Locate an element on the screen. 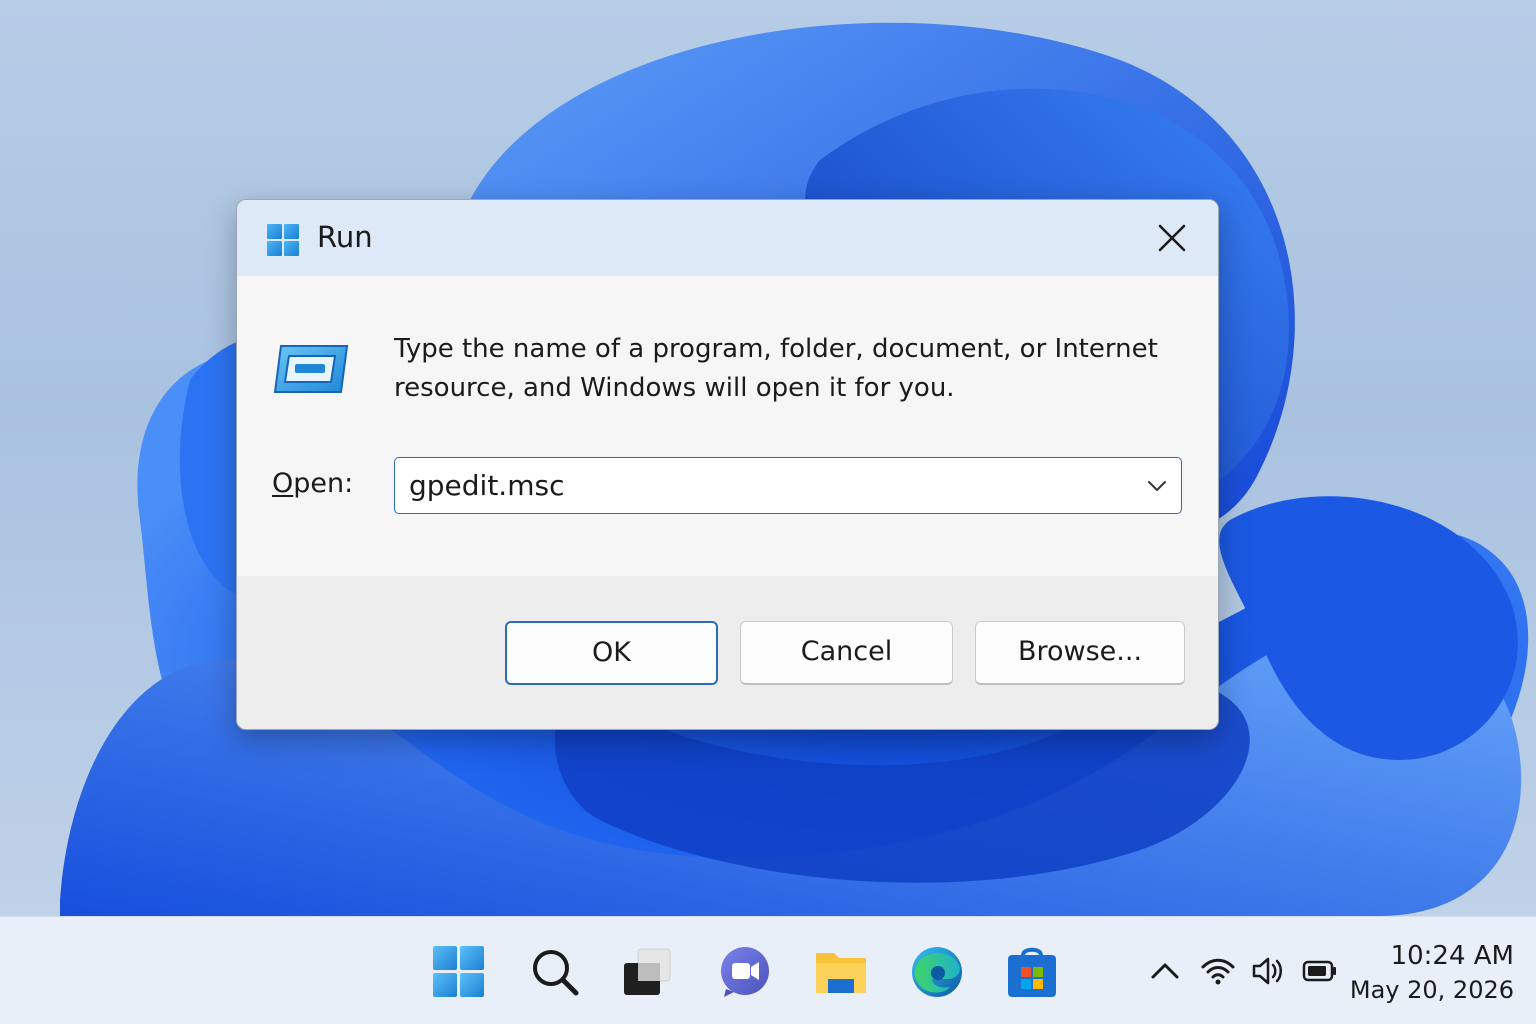  volume-icon is located at coordinates (1268, 971).